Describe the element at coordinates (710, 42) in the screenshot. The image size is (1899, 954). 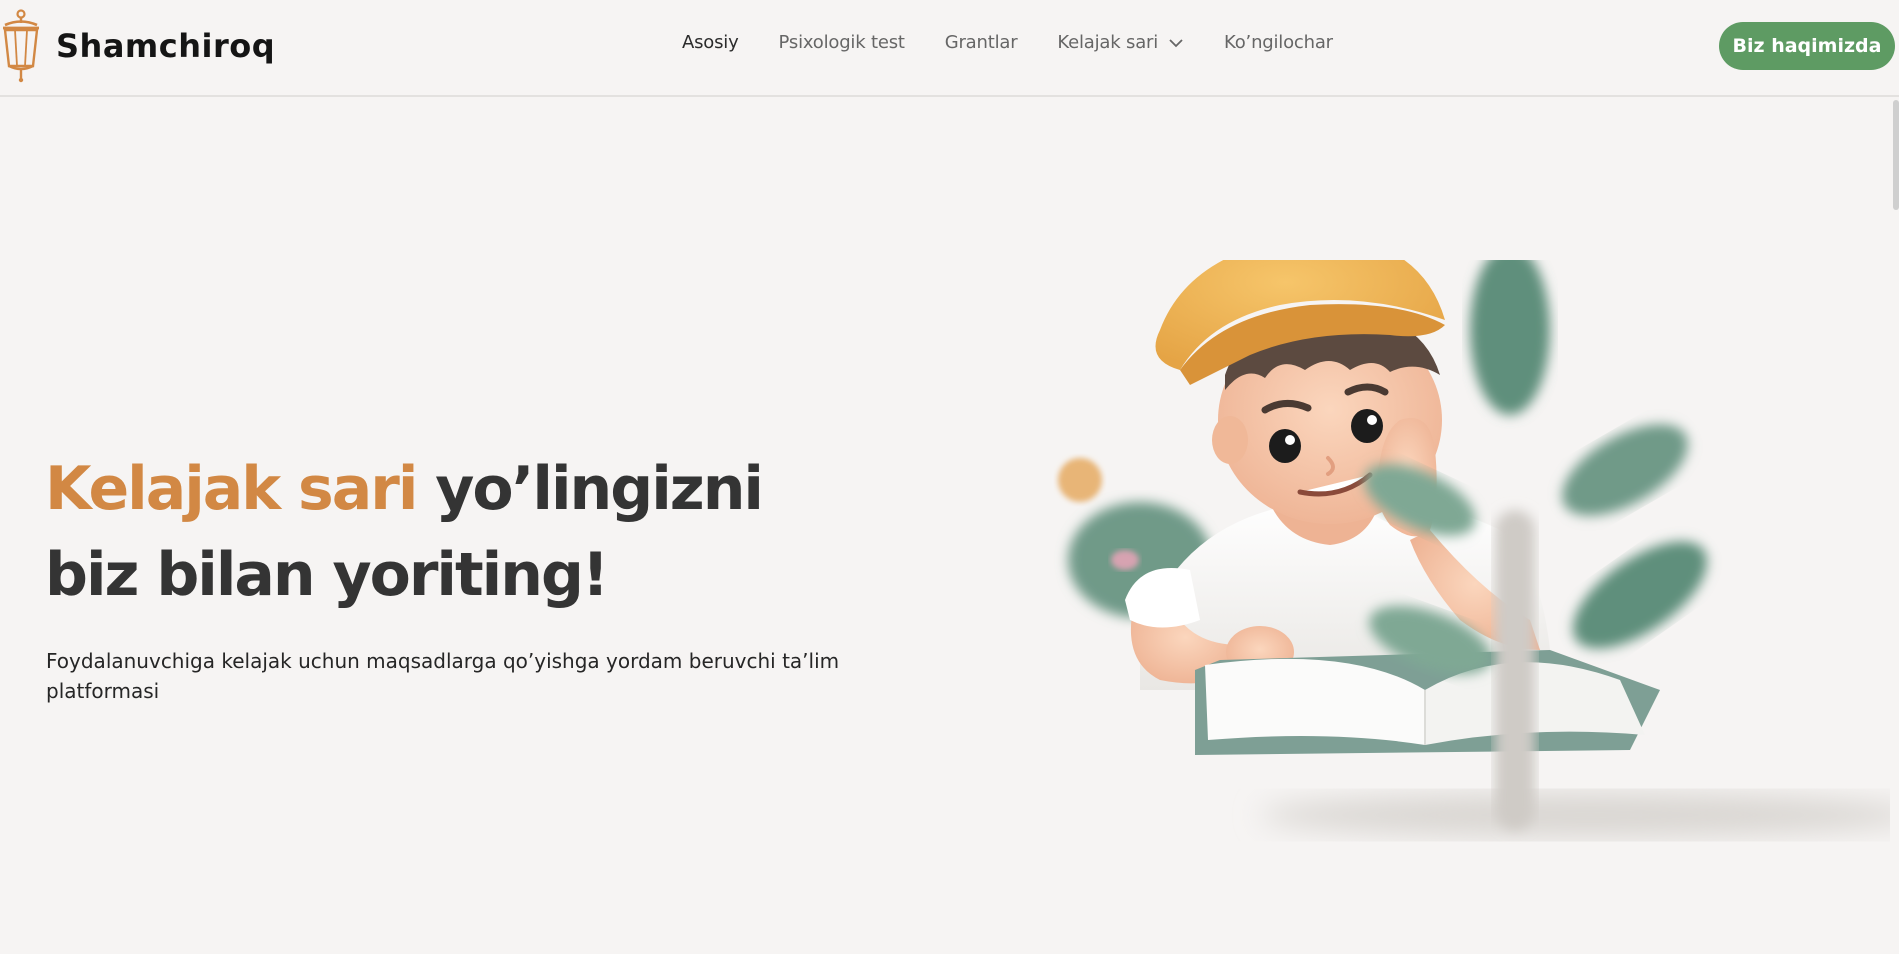
I see `nav-item-asosiy: Asosiy` at that location.